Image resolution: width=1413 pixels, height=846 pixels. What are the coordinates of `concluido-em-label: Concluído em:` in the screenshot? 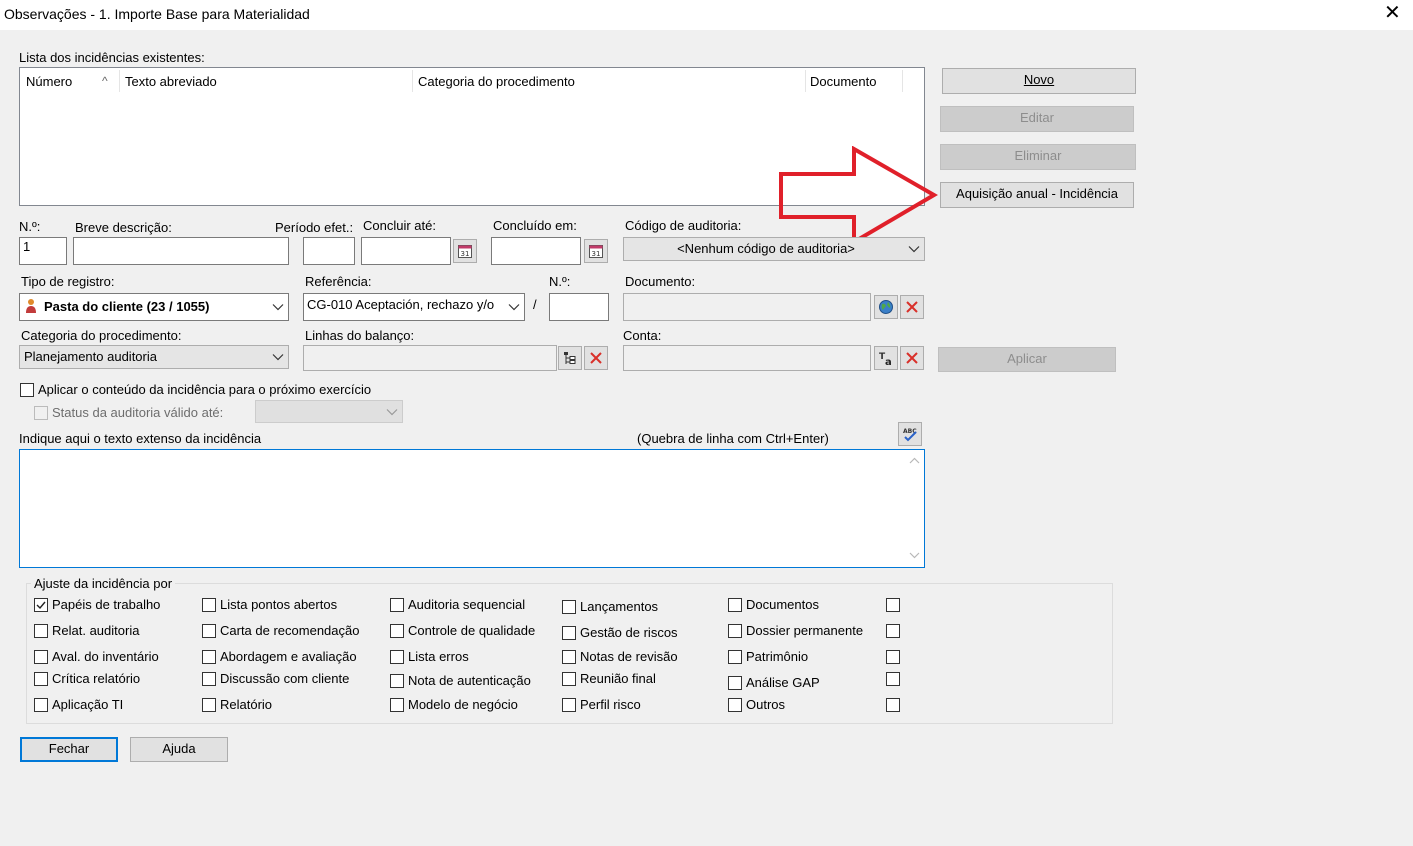 It's located at (535, 225).